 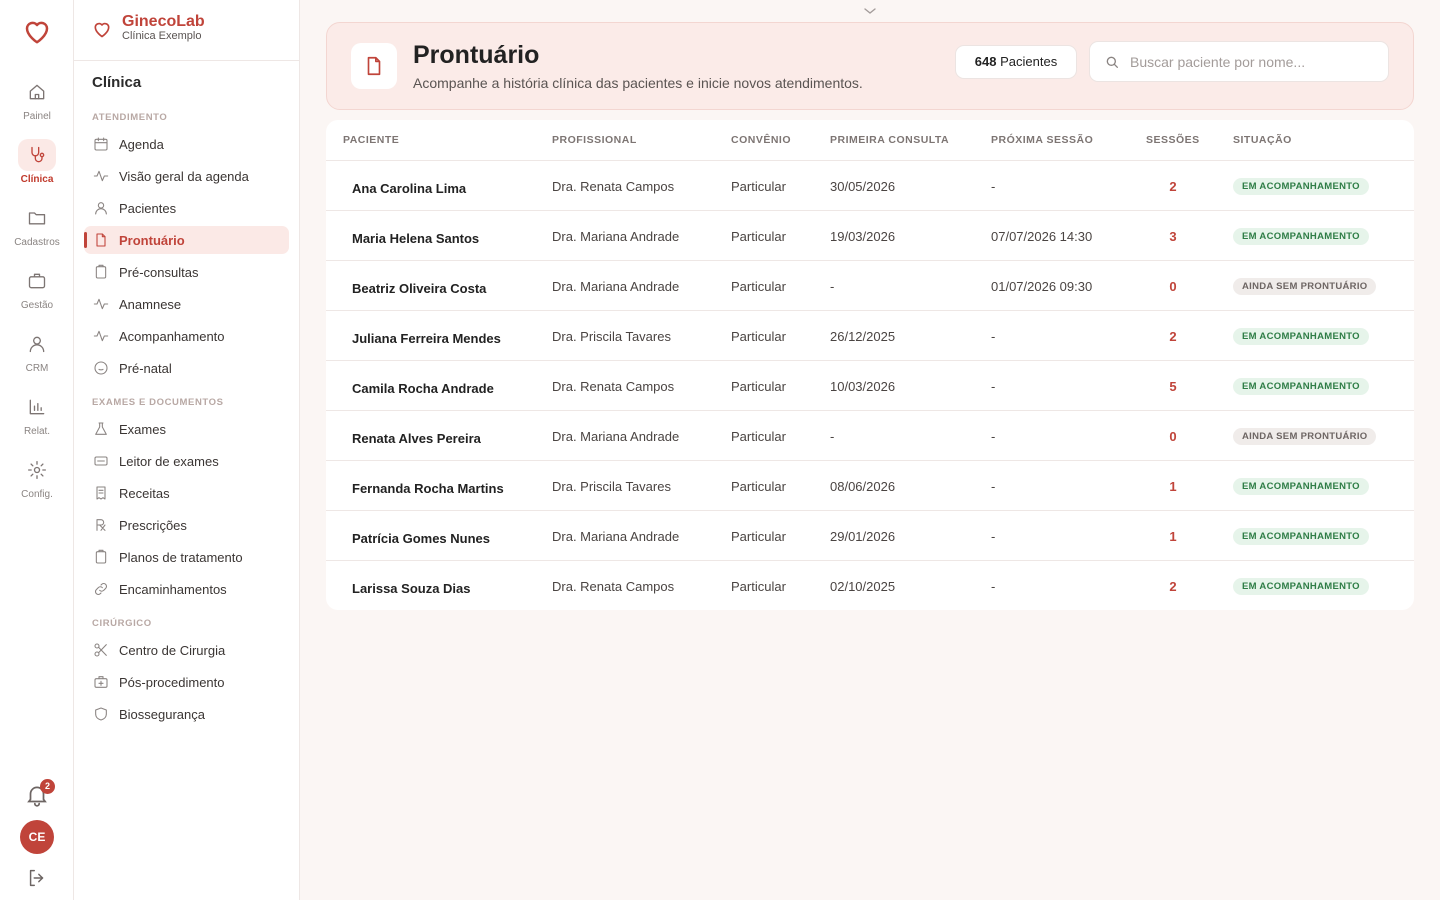 What do you see at coordinates (761, 140) in the screenshot?
I see `col-convenio-header: CONVÊNIO` at bounding box center [761, 140].